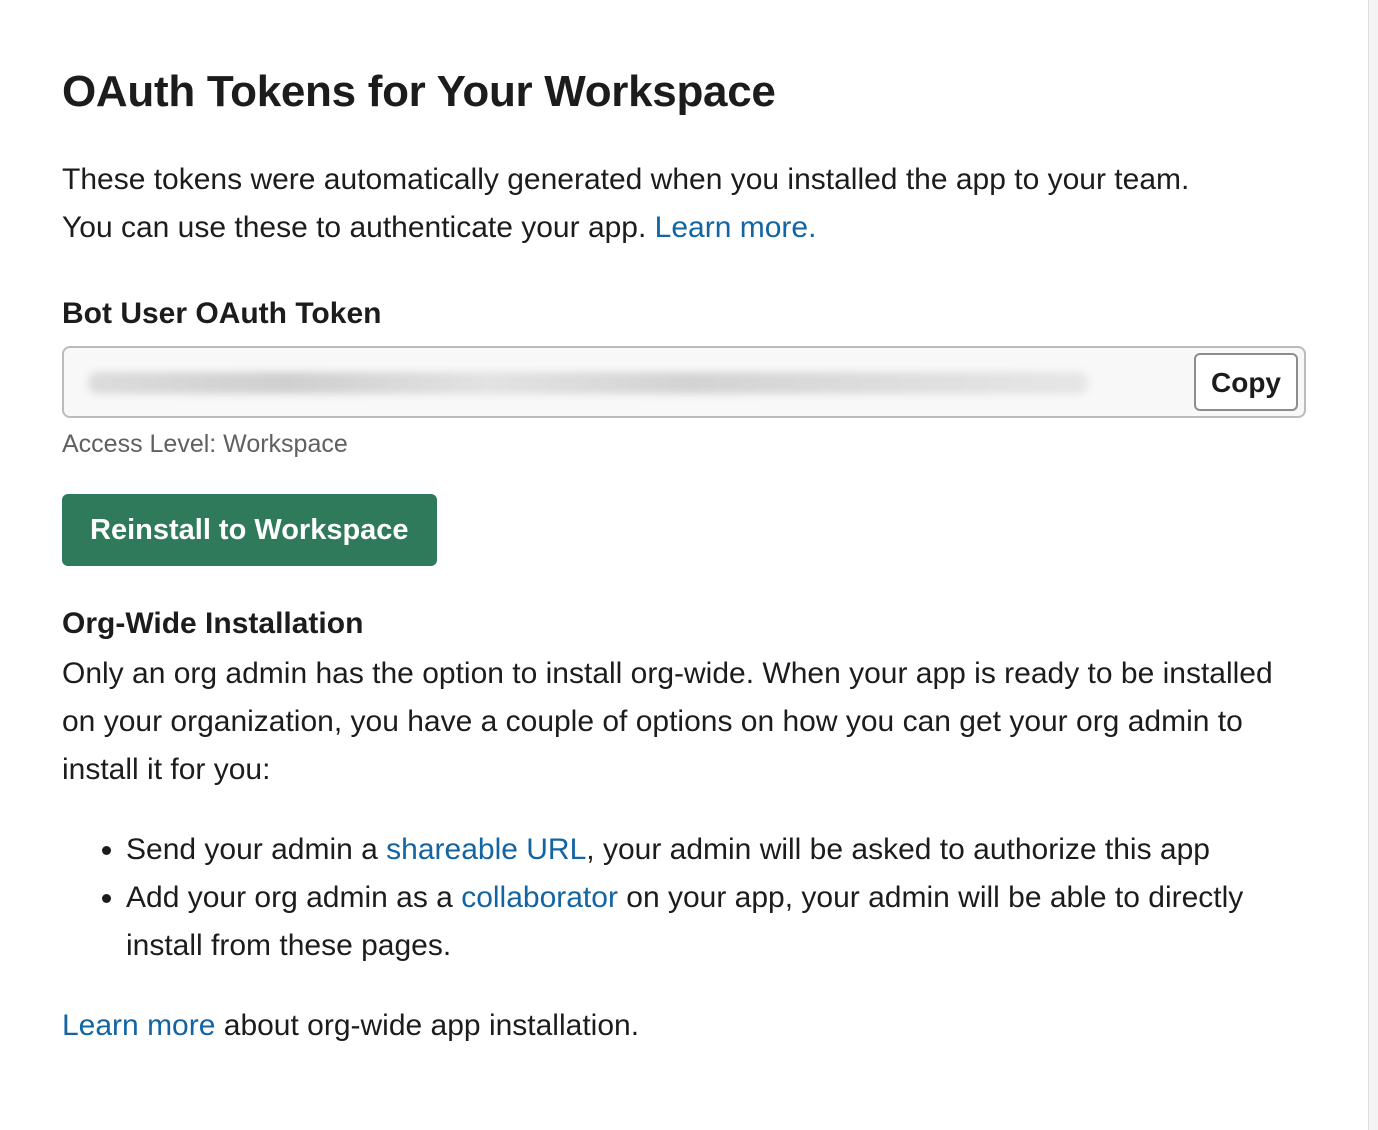 This screenshot has width=1378, height=1130. Describe the element at coordinates (222, 313) in the screenshot. I see `bot-token-label: Bot User OAuth Token` at that location.